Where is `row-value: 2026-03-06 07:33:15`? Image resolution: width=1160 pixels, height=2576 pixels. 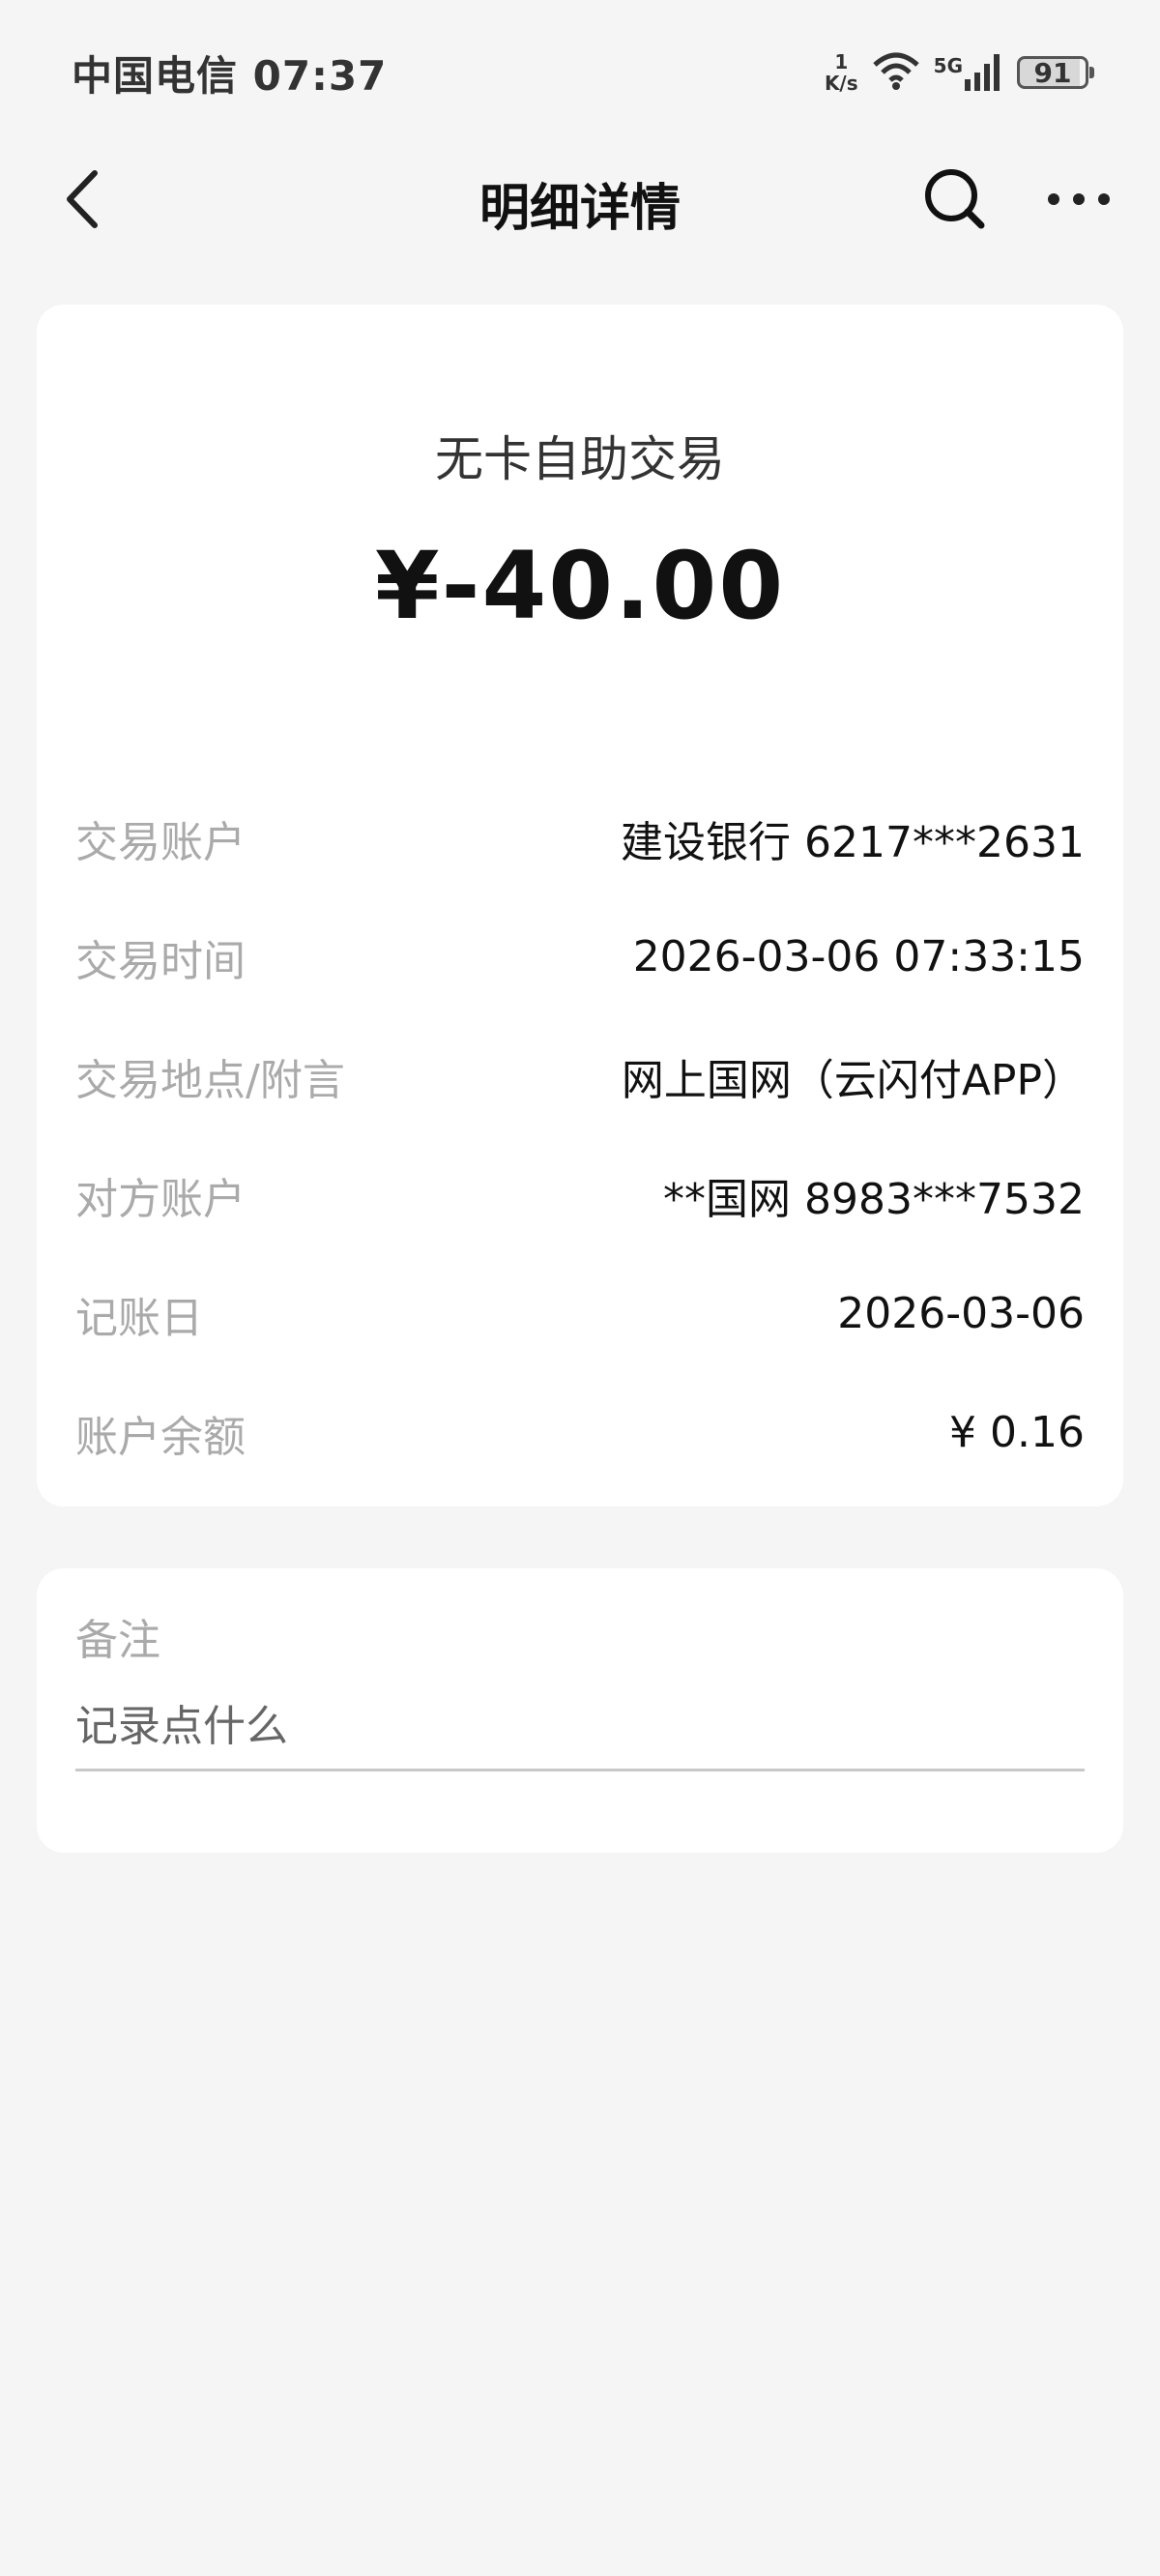
row-value: 2026-03-06 07:33:15 is located at coordinates (858, 956).